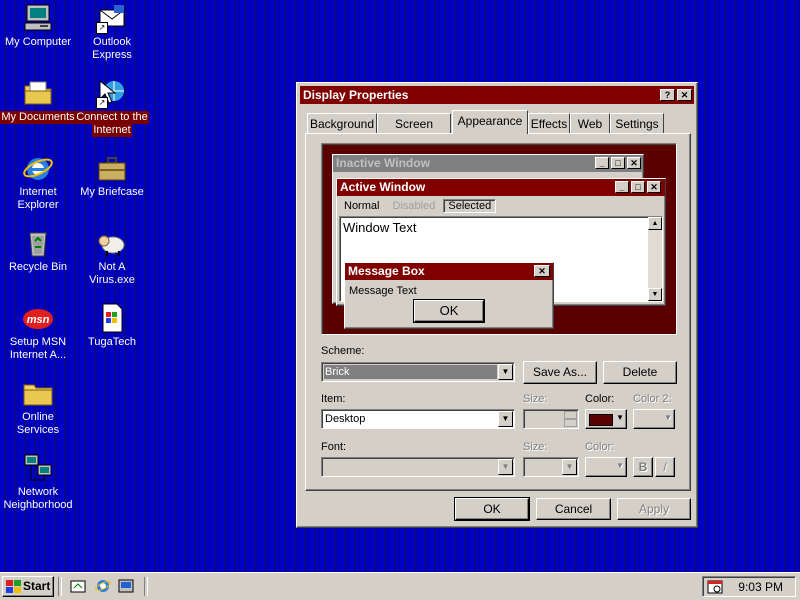  I want to click on font-dropdown: ▼, so click(418, 467).